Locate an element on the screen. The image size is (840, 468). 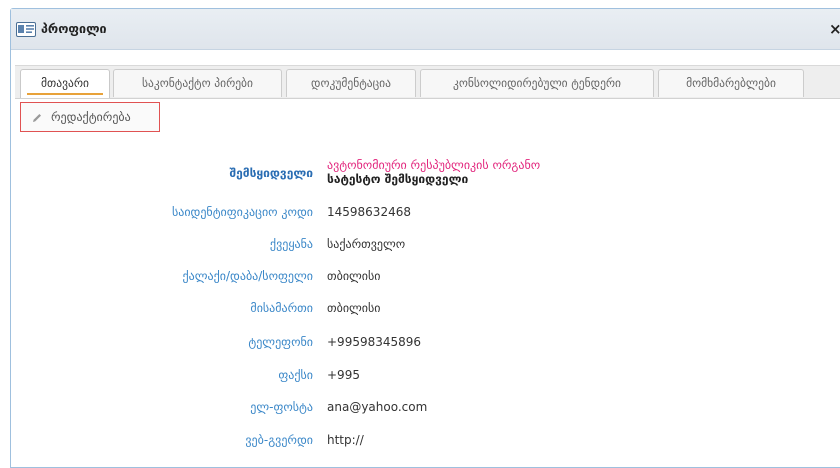
email-label: ელ-ფოსტა is located at coordinates (281, 407).